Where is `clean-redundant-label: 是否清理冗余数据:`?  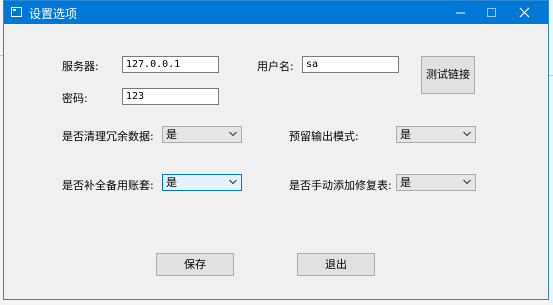 clean-redundant-label: 是否清理冗余数据: is located at coordinates (108, 136).